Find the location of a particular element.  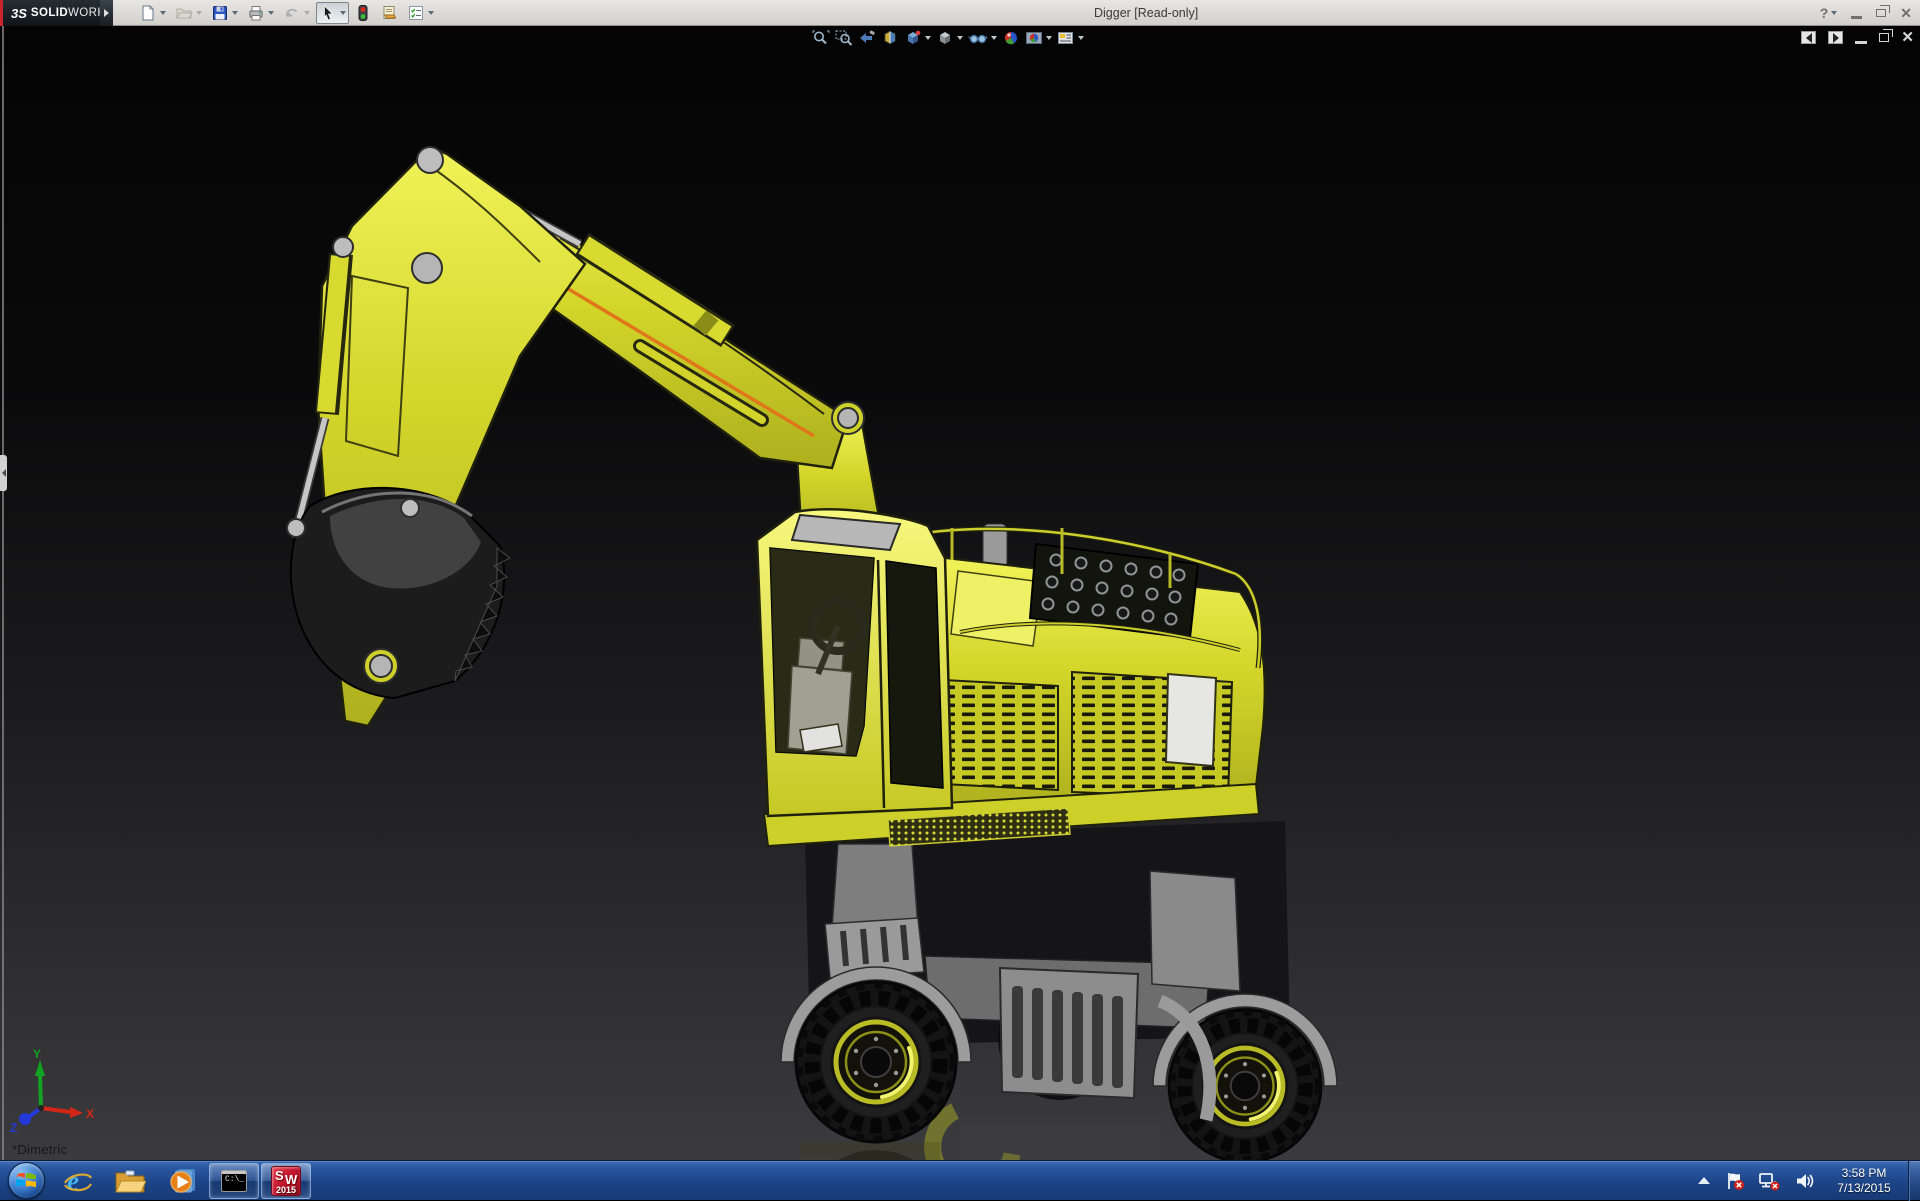

close-button: ✕ is located at coordinates (1906, 13).